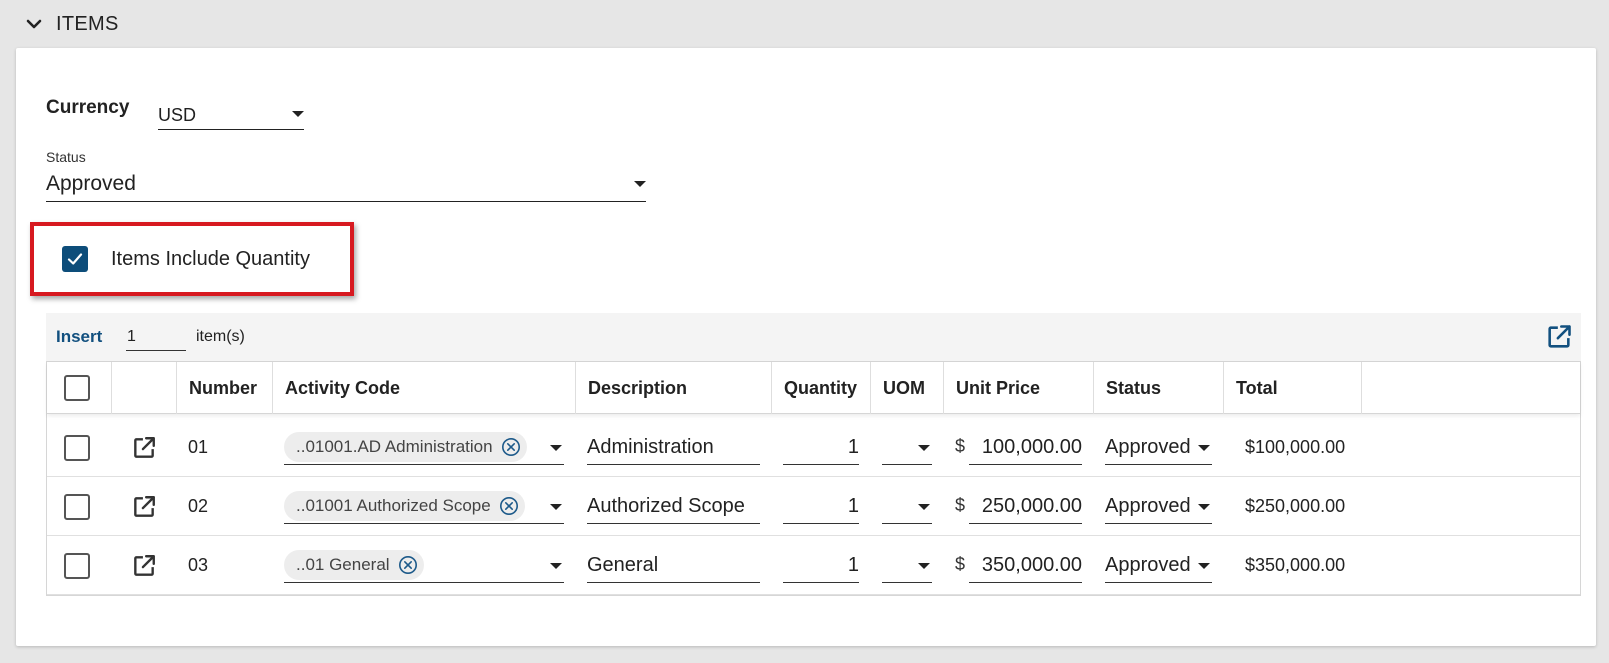 This screenshot has width=1609, height=663. What do you see at coordinates (673, 507) in the screenshot?
I see `description-field: Authorized Scope` at bounding box center [673, 507].